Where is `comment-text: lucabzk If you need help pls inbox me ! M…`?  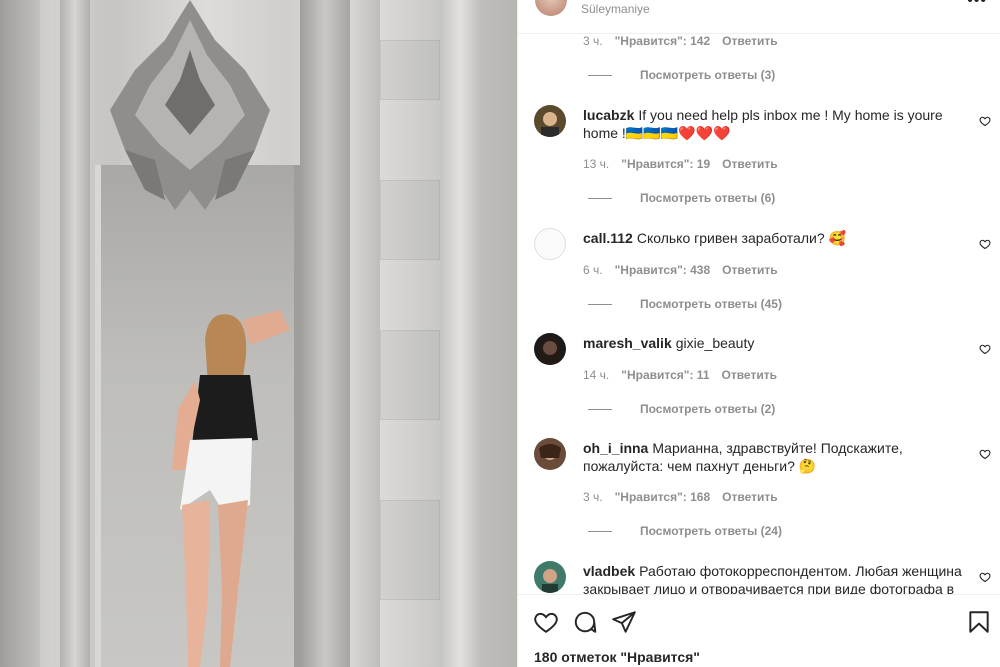 comment-text: lucabzk If you need help pls inbox me ! M… is located at coordinates (773, 124).